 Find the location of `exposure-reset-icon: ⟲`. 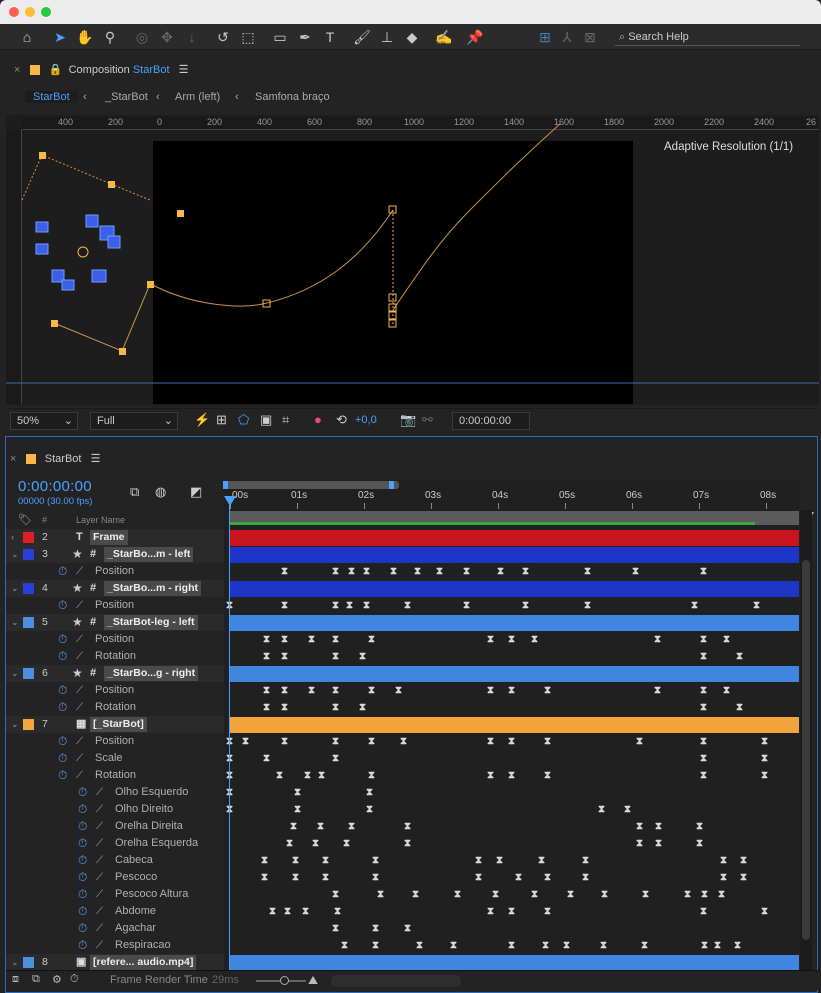

exposure-reset-icon: ⟲ is located at coordinates (341, 420).